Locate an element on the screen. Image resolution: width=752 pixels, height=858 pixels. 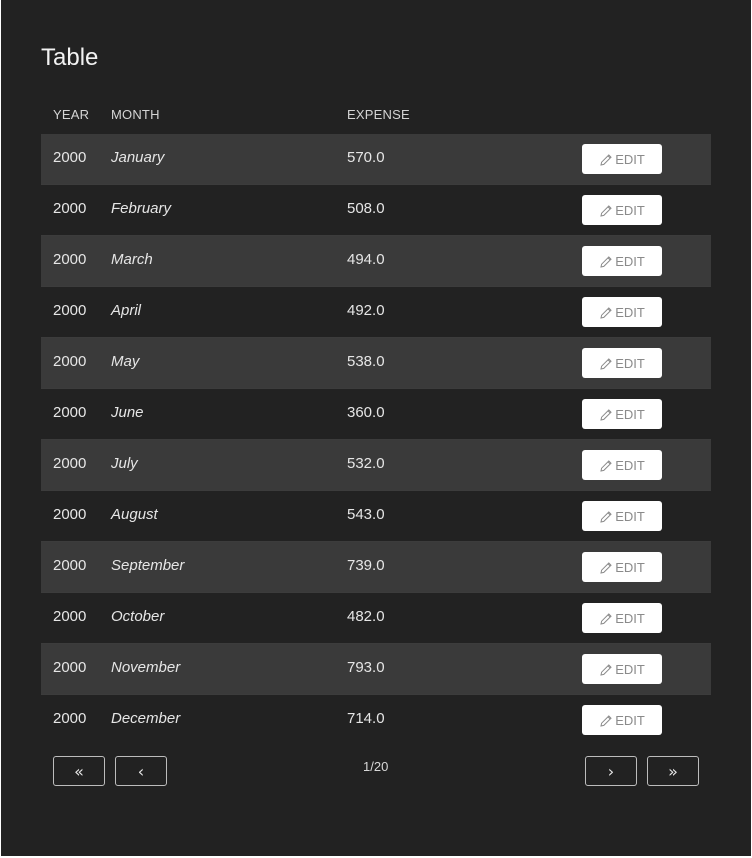
cell-expense: 532.0 is located at coordinates (366, 463).